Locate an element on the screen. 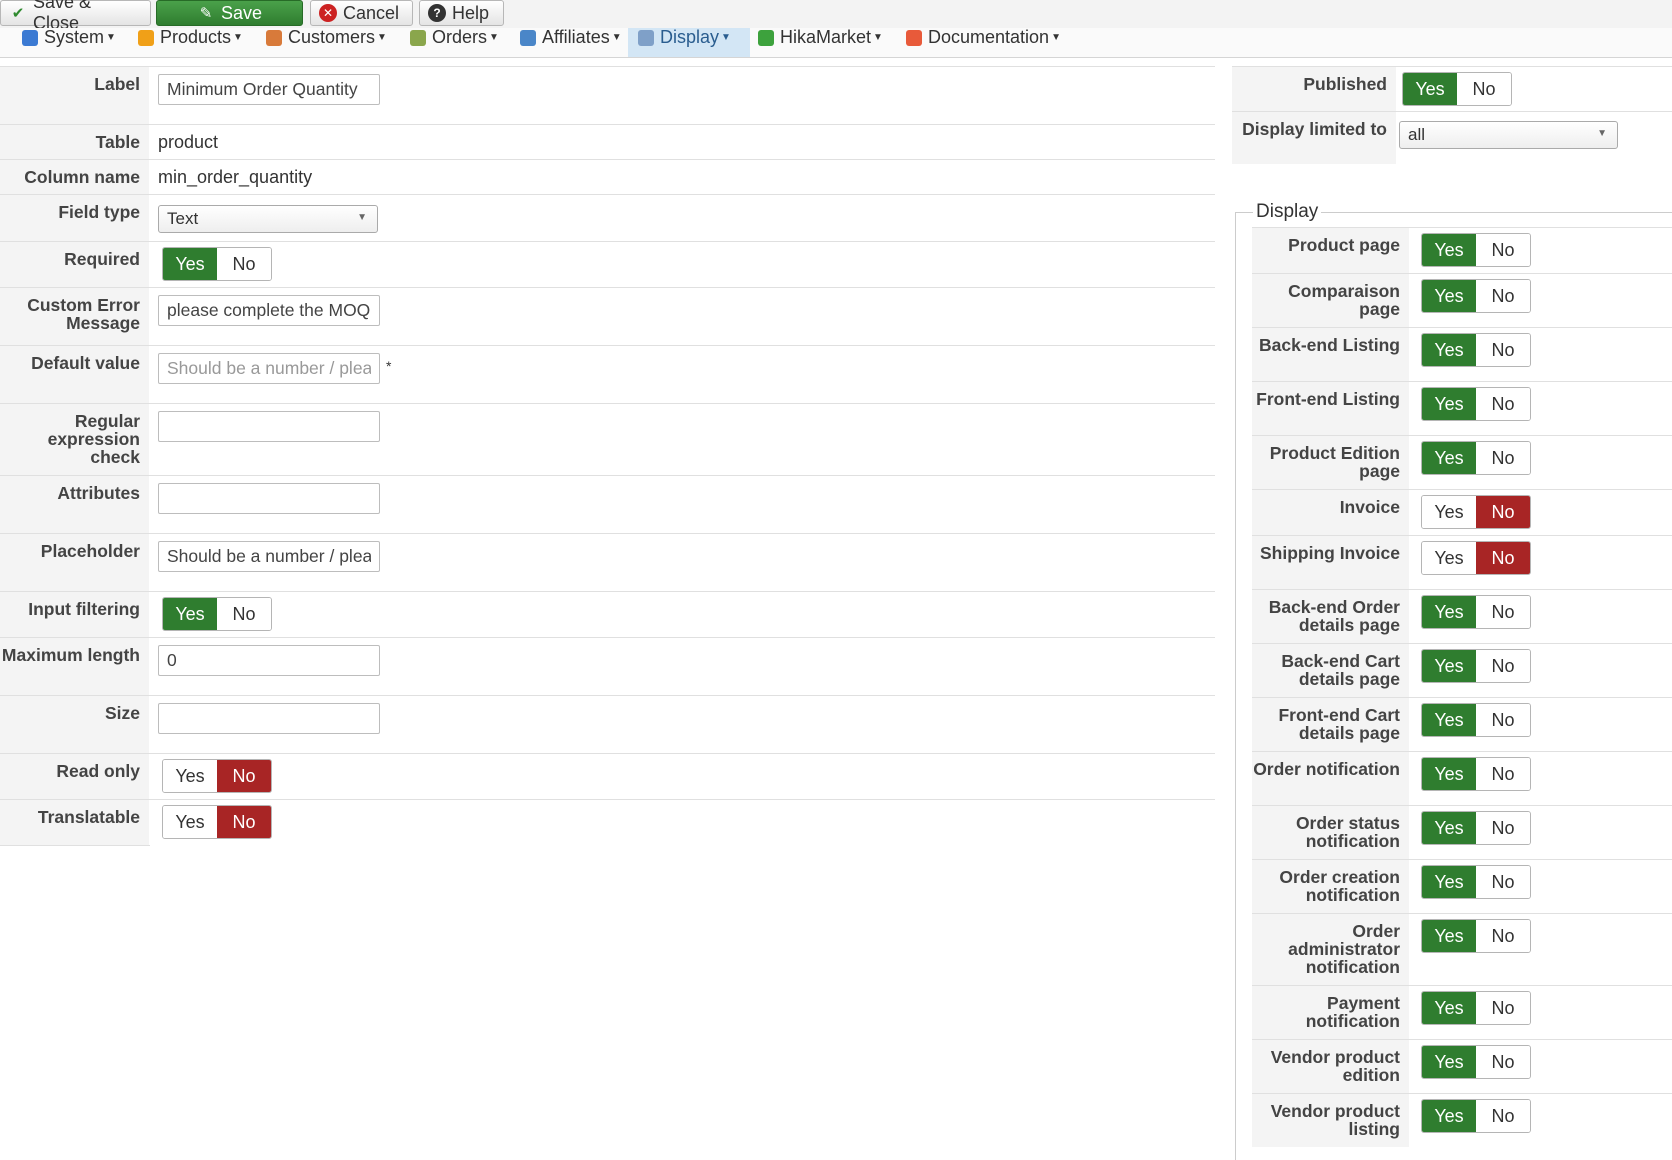 The image size is (1672, 1160). display-label: Order creation notification is located at coordinates (1330, 886).